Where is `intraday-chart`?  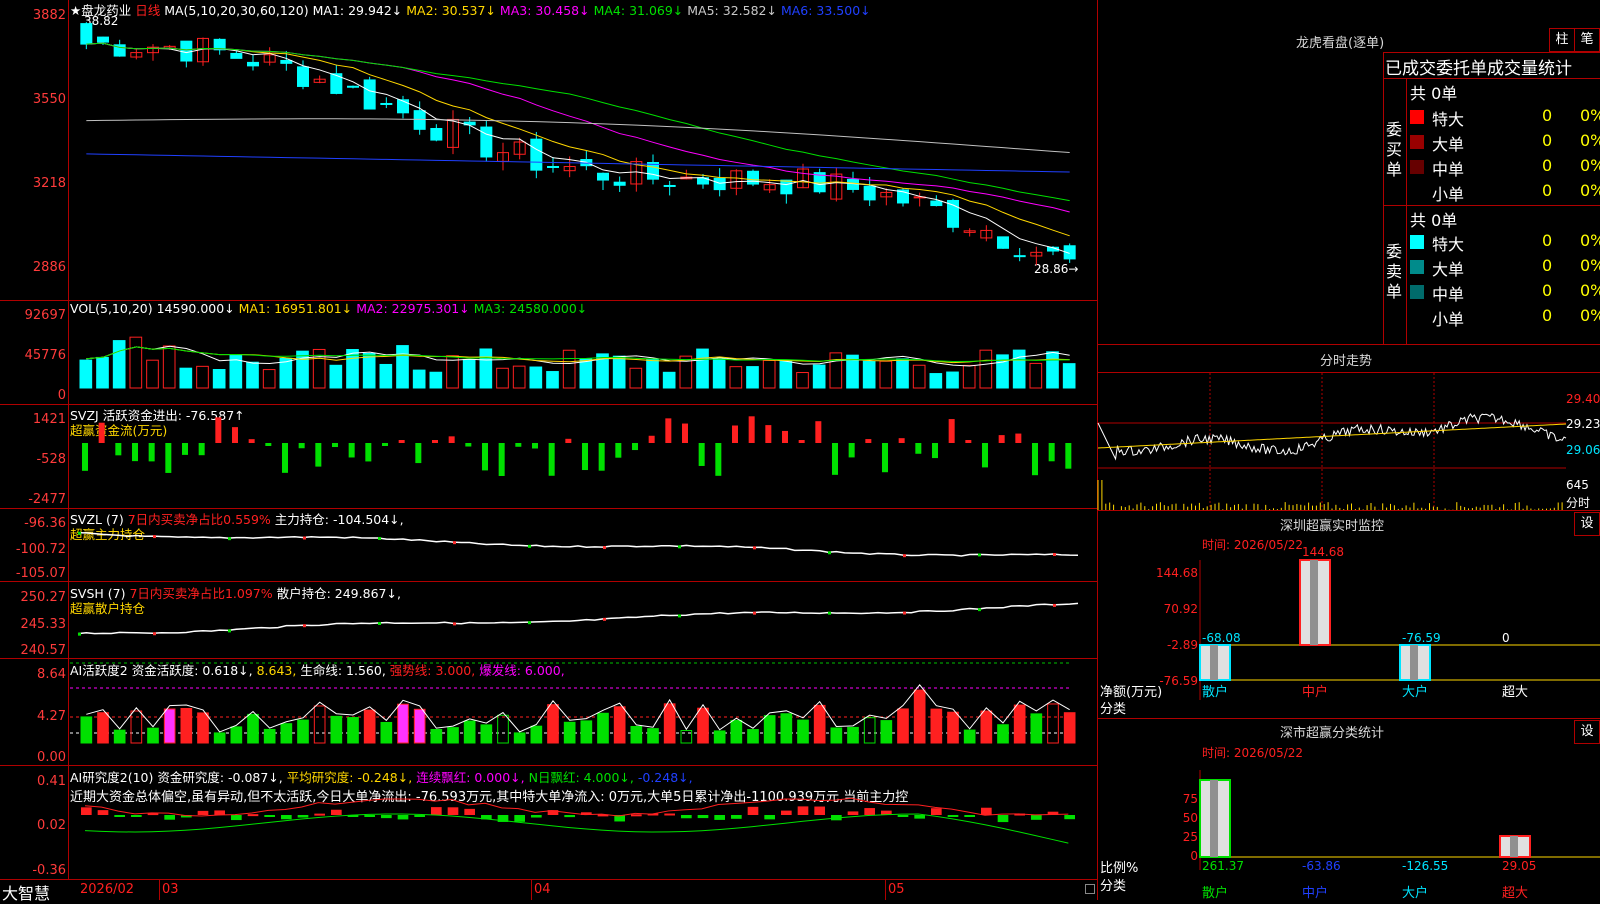
intraday-chart is located at coordinates (1332, 441).